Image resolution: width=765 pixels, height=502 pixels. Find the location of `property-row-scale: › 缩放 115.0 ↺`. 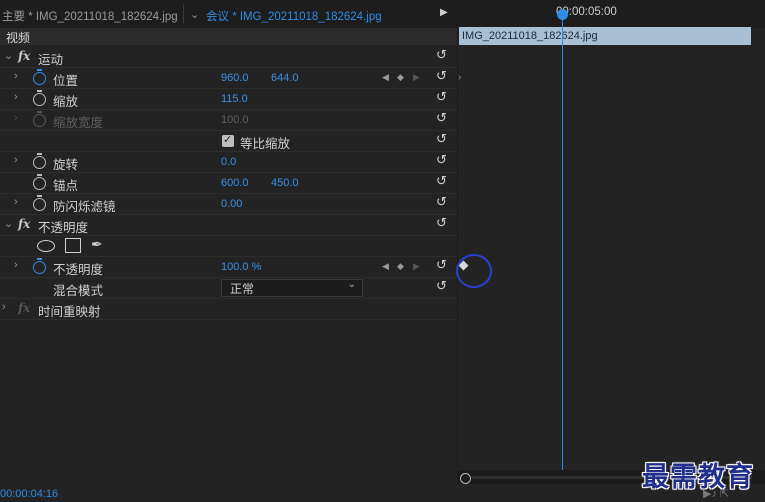

property-row-scale: › 缩放 115.0 ↺ is located at coordinates (228, 99).